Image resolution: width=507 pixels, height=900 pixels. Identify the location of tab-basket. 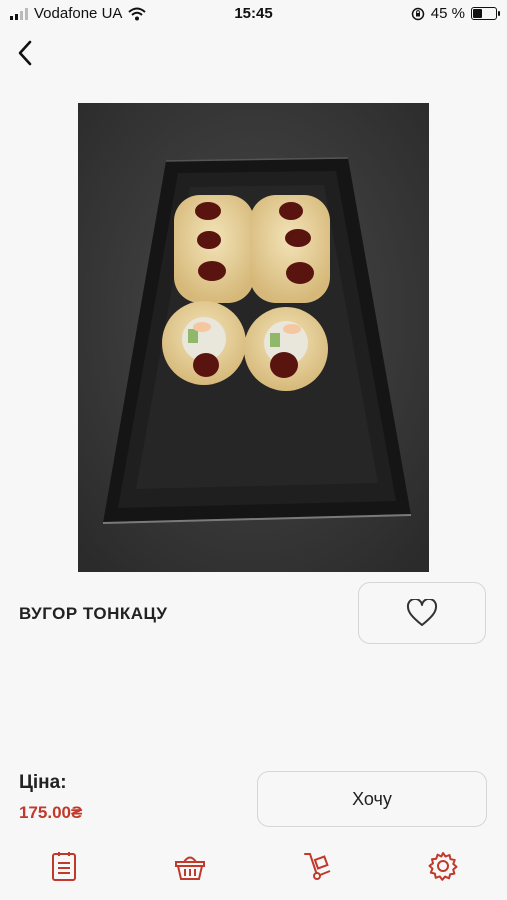
(190, 866).